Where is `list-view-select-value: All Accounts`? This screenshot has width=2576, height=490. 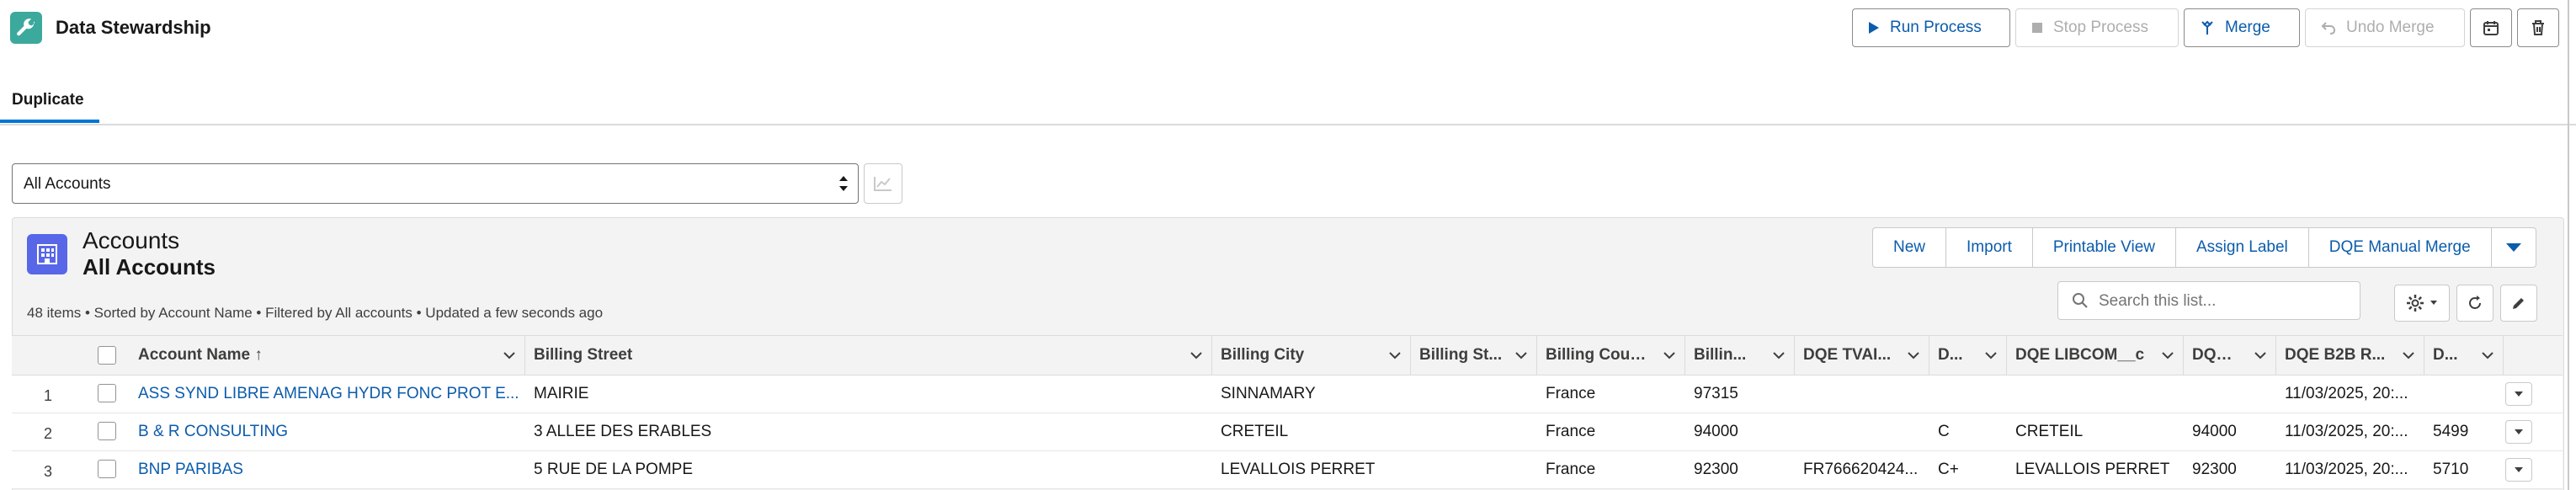 list-view-select-value: All Accounts is located at coordinates (67, 184).